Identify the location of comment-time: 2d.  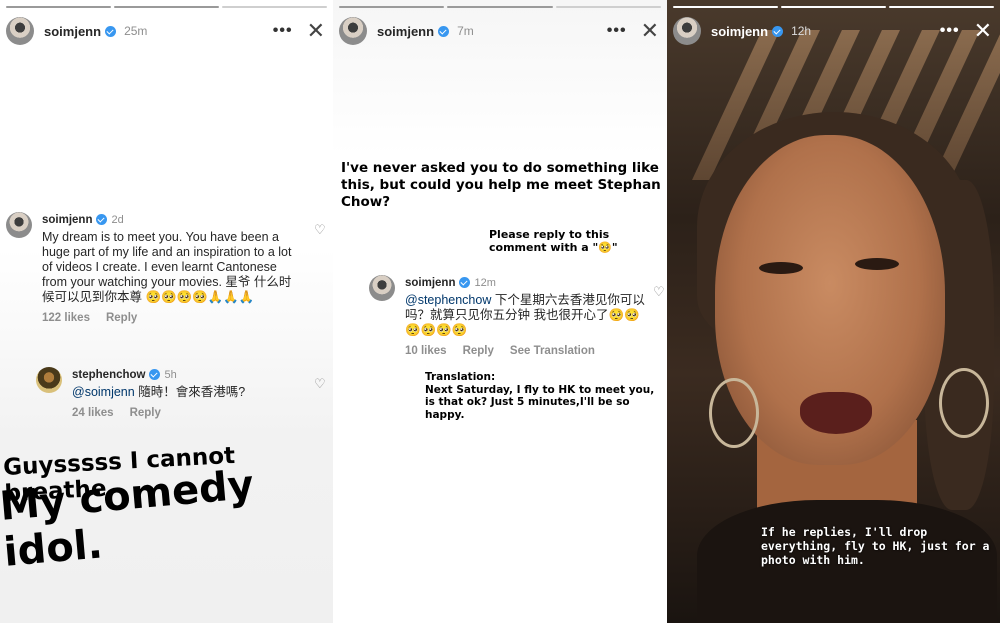
(117, 220).